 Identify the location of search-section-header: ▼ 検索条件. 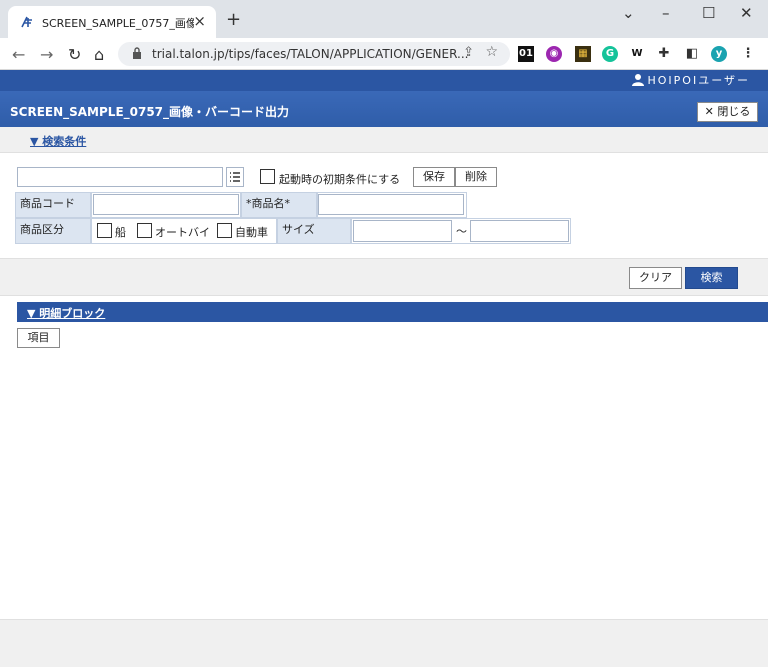
(384, 140).